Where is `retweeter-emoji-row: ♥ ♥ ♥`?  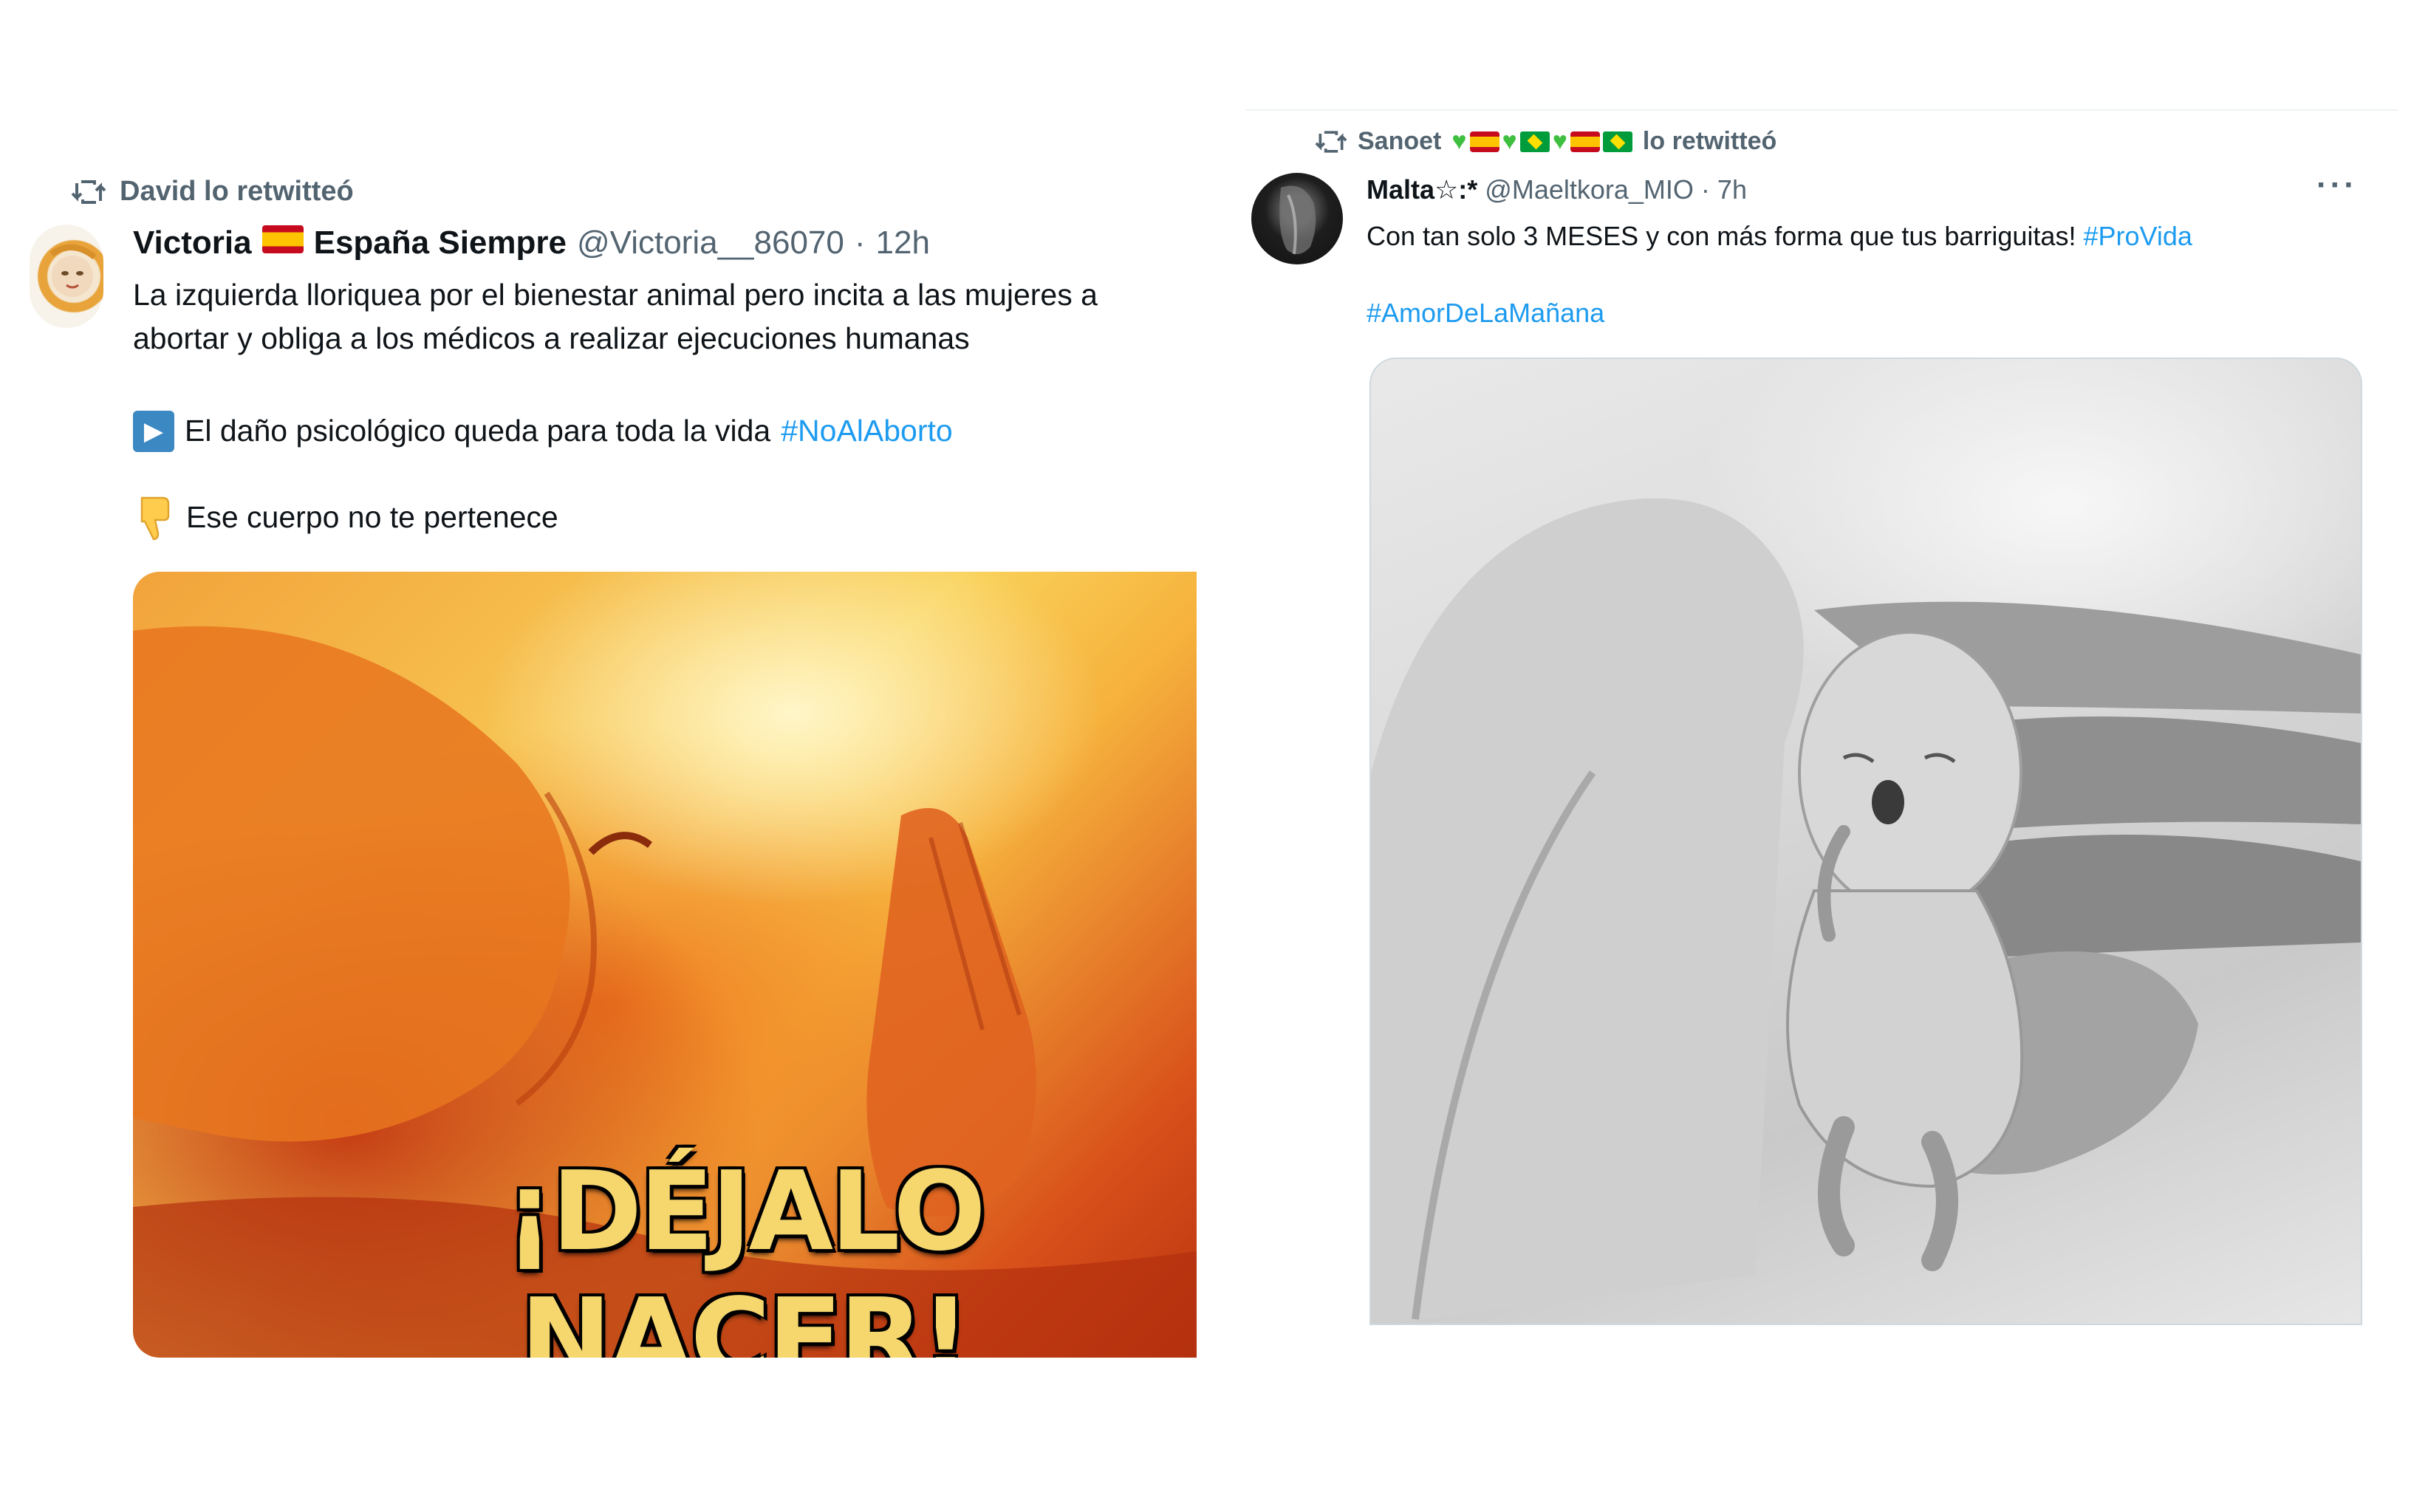
retweeter-emoji-row: ♥ ♥ ♥ is located at coordinates (1541, 141).